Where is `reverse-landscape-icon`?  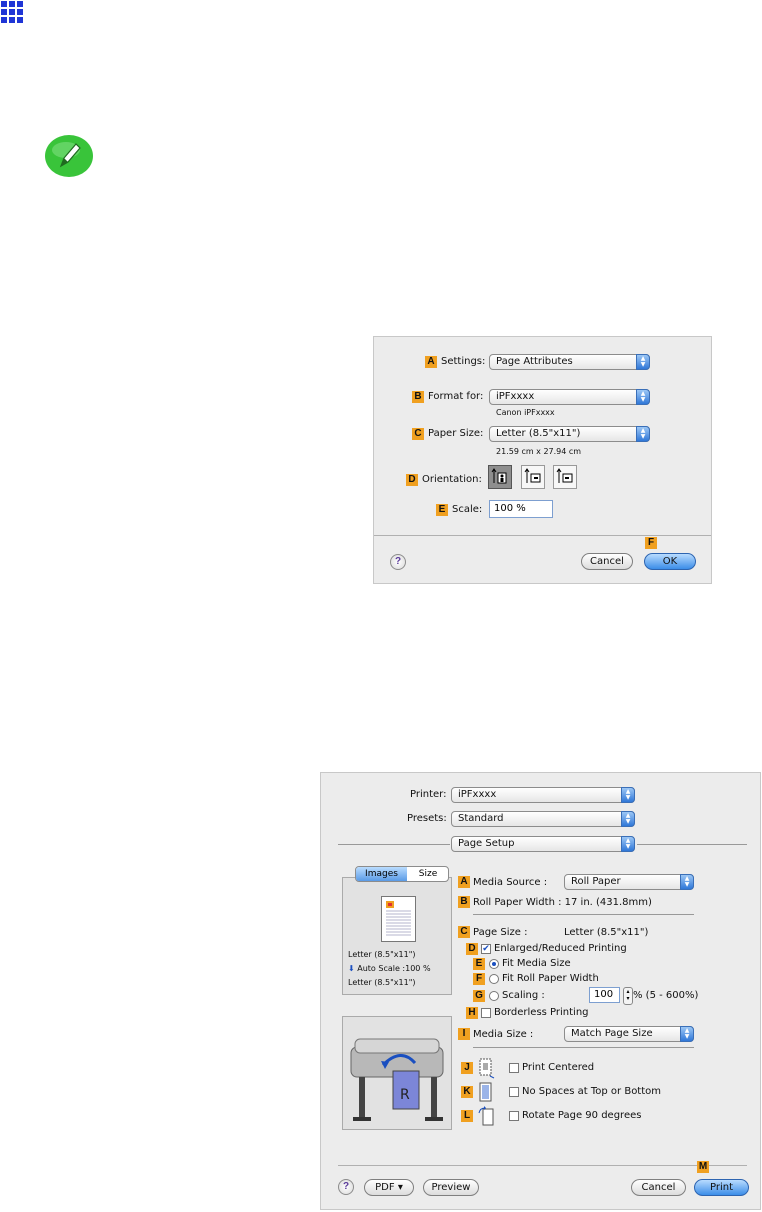
reverse-landscape-icon is located at coordinates (564, 475).